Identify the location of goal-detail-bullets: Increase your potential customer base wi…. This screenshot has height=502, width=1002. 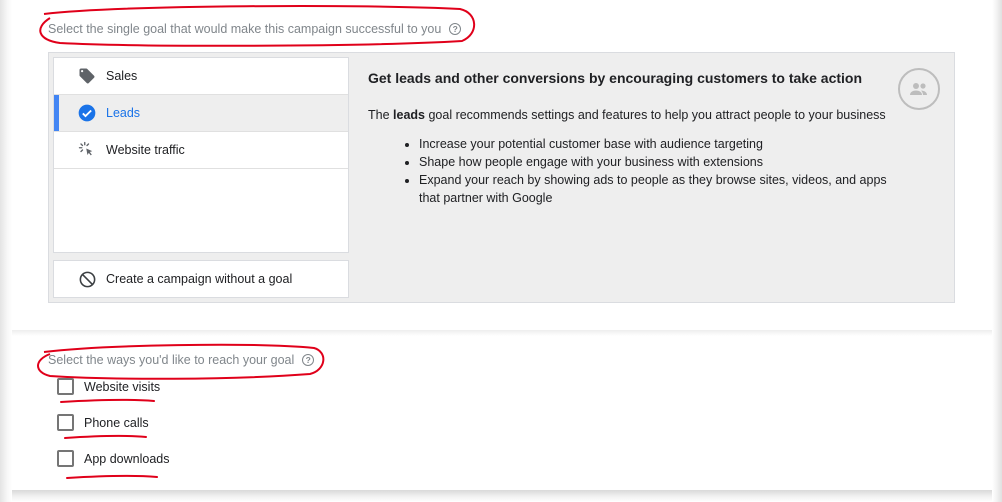
(654, 171).